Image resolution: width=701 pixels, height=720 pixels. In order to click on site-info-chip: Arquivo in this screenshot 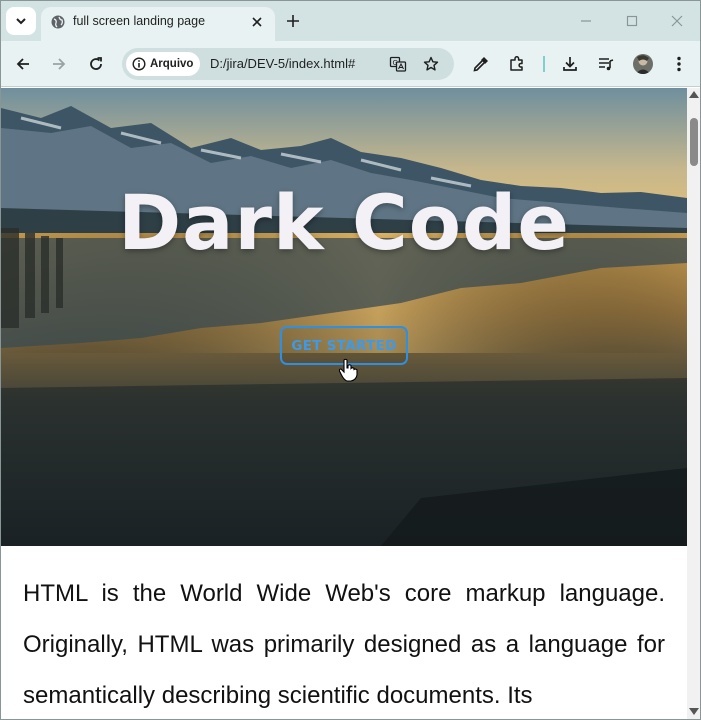, I will do `click(163, 64)`.